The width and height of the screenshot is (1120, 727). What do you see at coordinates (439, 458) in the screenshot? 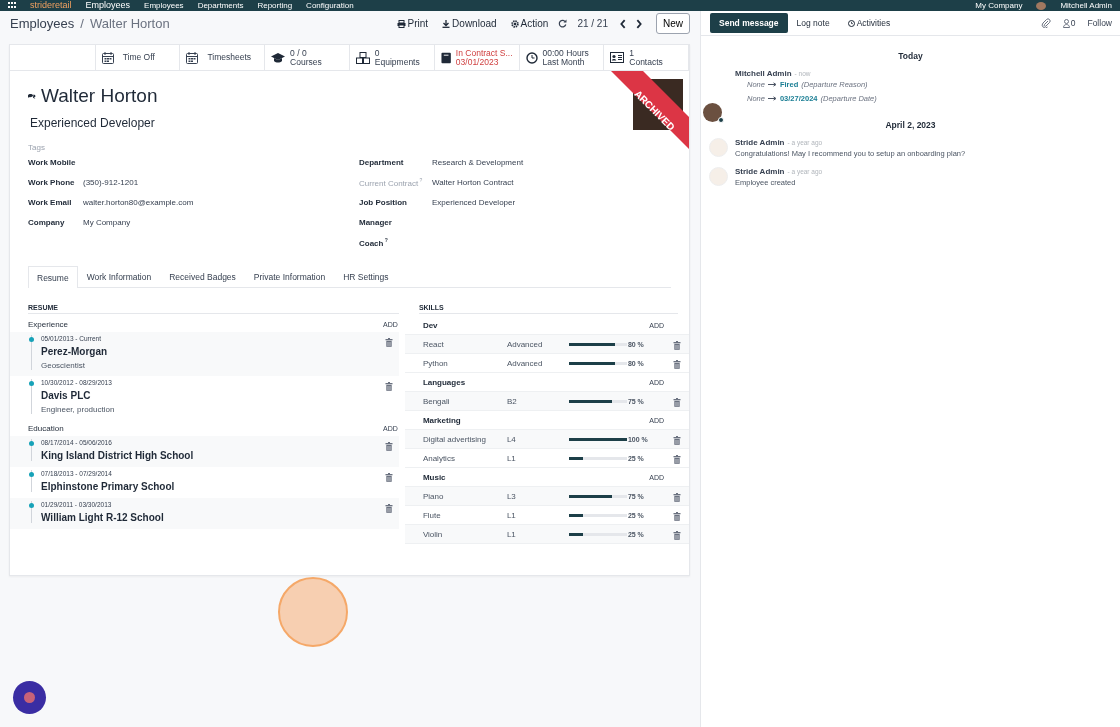
I see `skill-name: Analytics` at bounding box center [439, 458].